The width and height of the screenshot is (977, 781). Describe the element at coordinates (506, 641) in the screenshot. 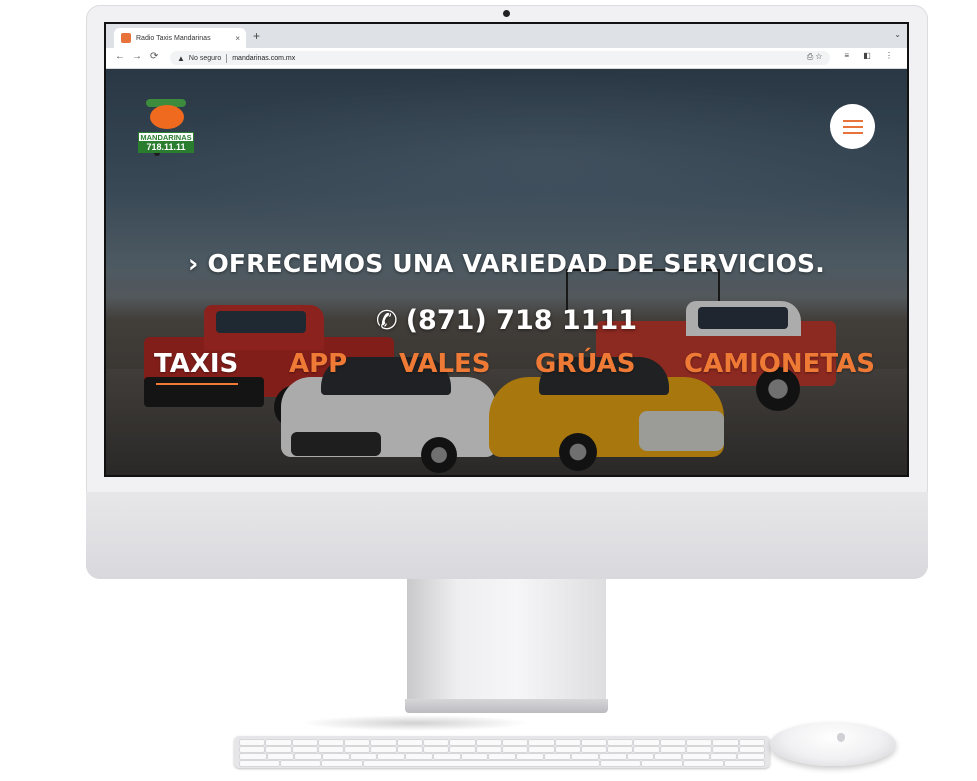

I see `imac-stand` at that location.